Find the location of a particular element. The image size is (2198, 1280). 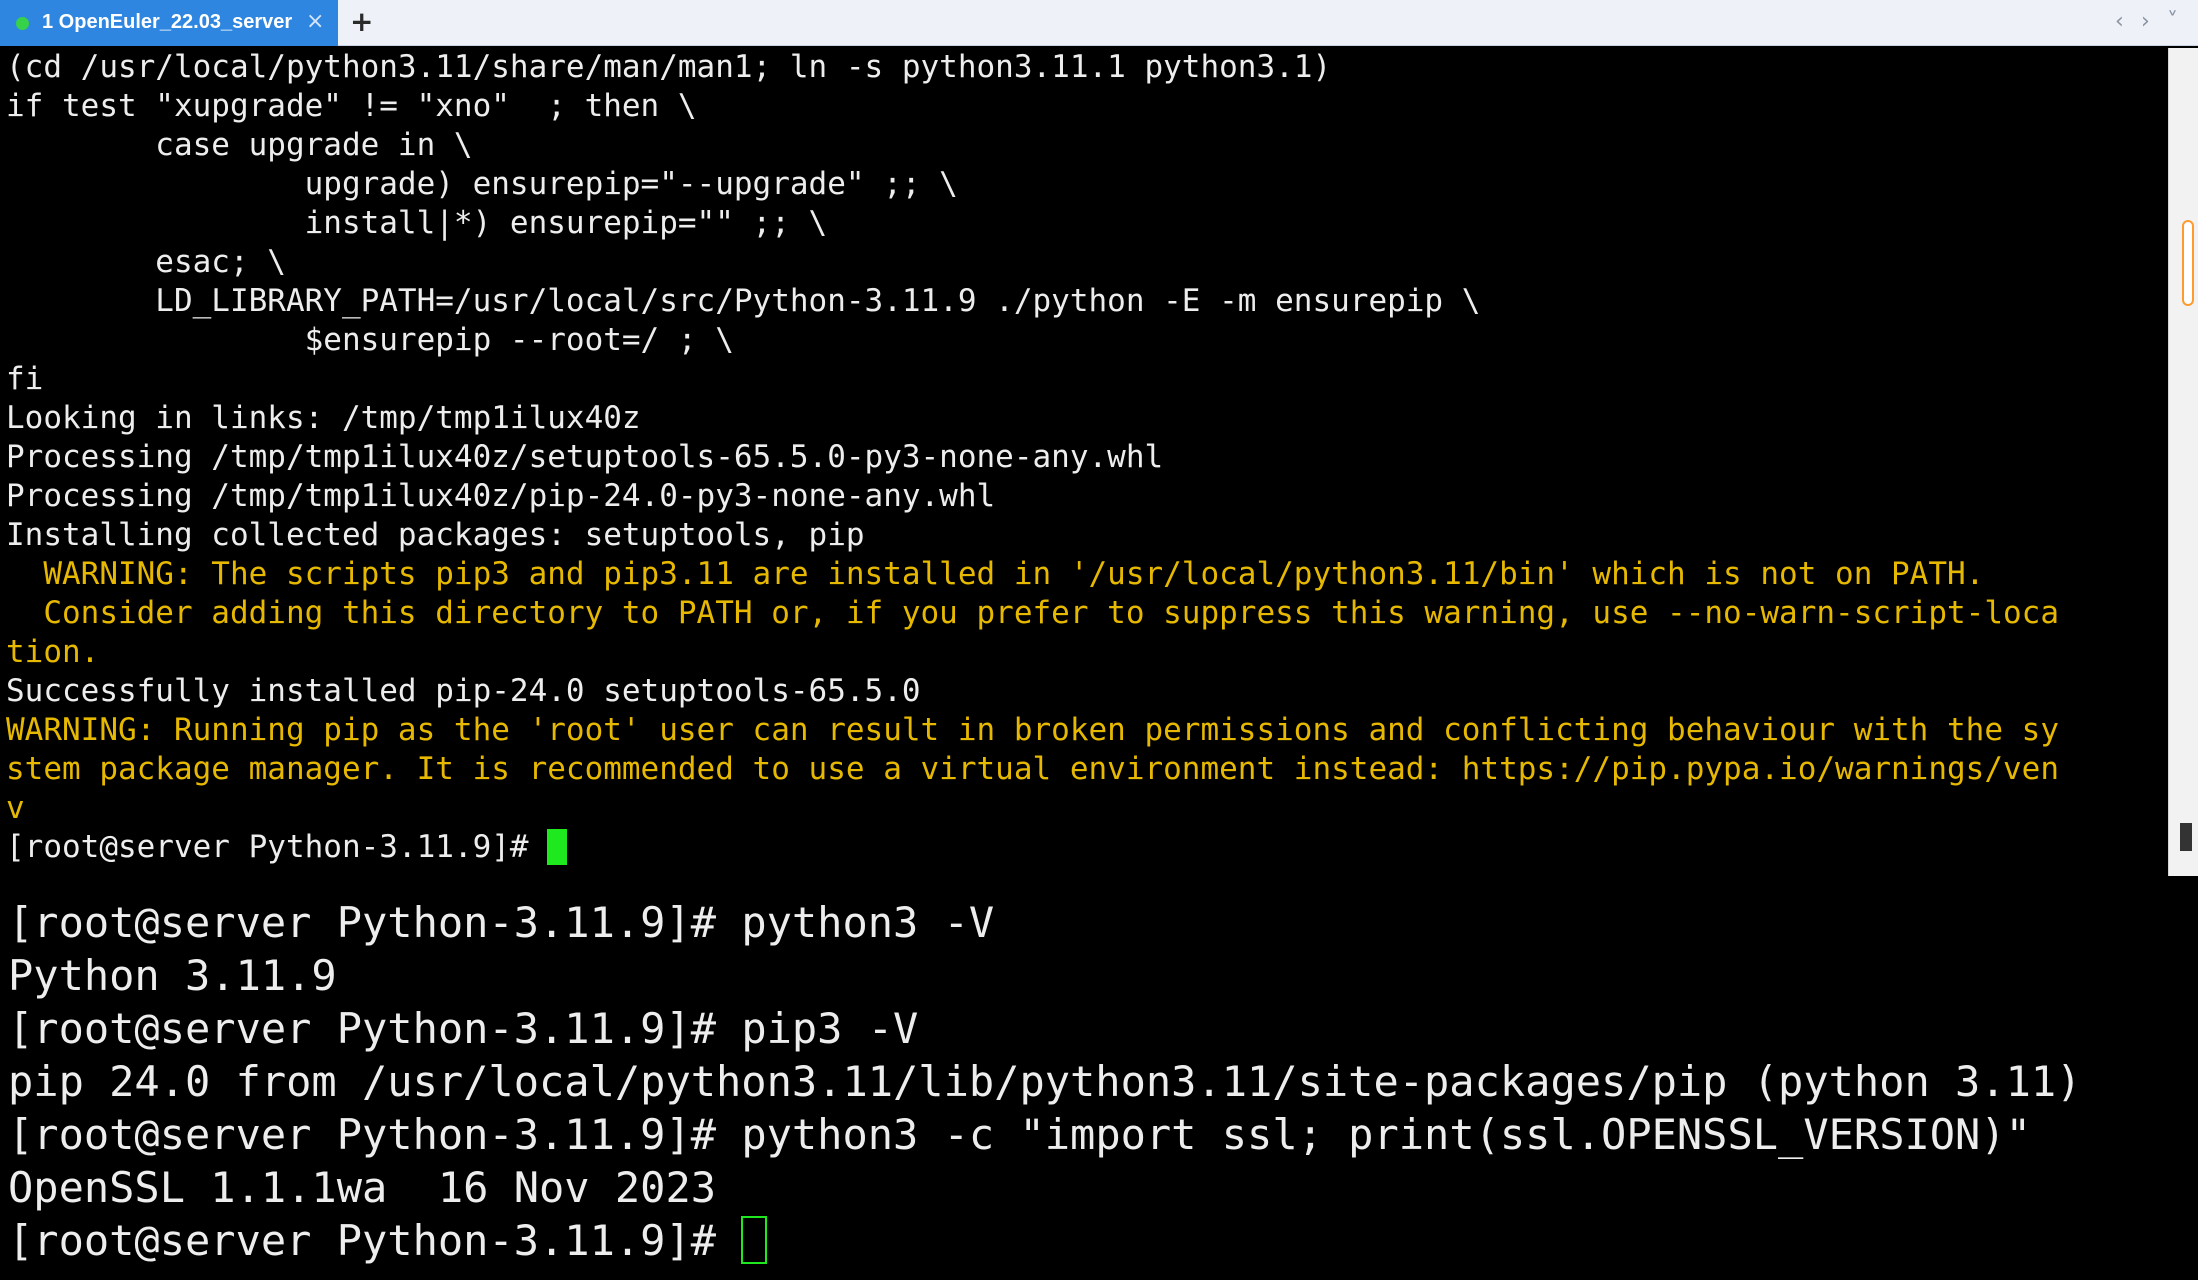

scrollbar-thumb is located at coordinates (2188, 263).